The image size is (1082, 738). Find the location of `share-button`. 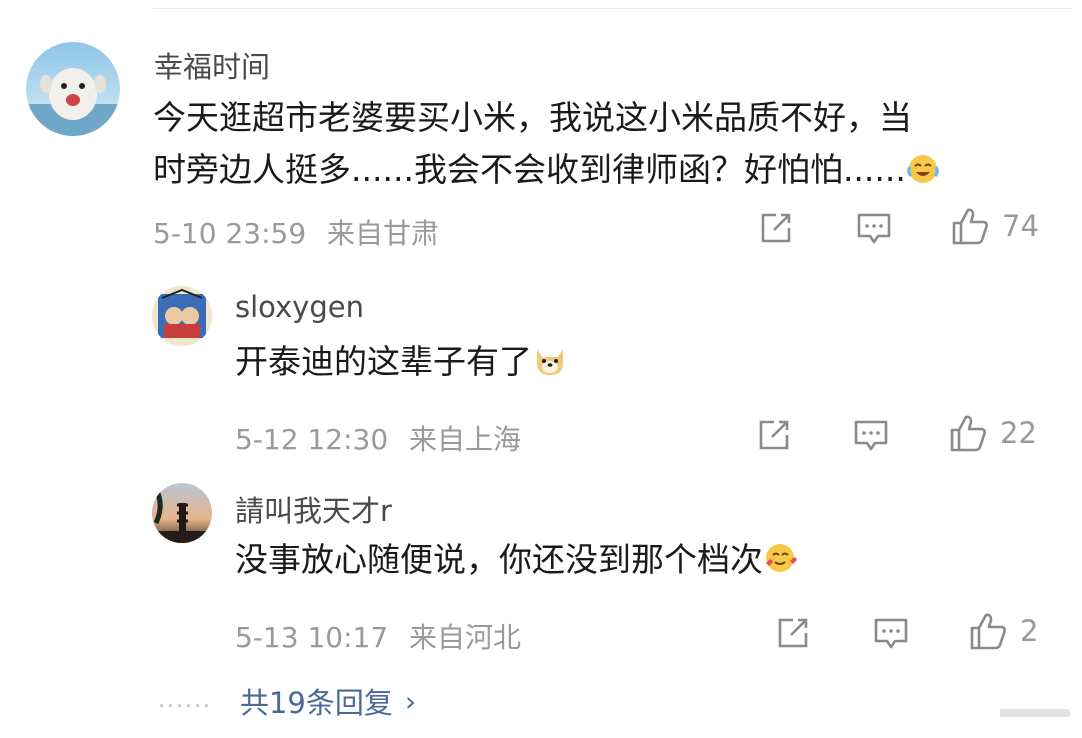

share-button is located at coordinates (776, 228).